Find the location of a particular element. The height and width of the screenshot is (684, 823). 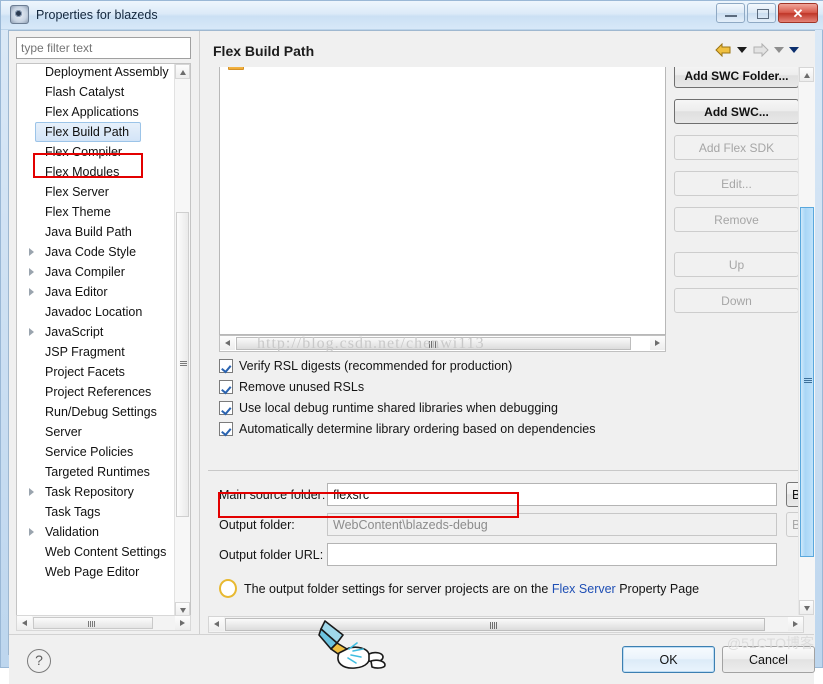

sidebar-item-run-debug-settings: Run/Debug Settings is located at coordinates (97, 412).